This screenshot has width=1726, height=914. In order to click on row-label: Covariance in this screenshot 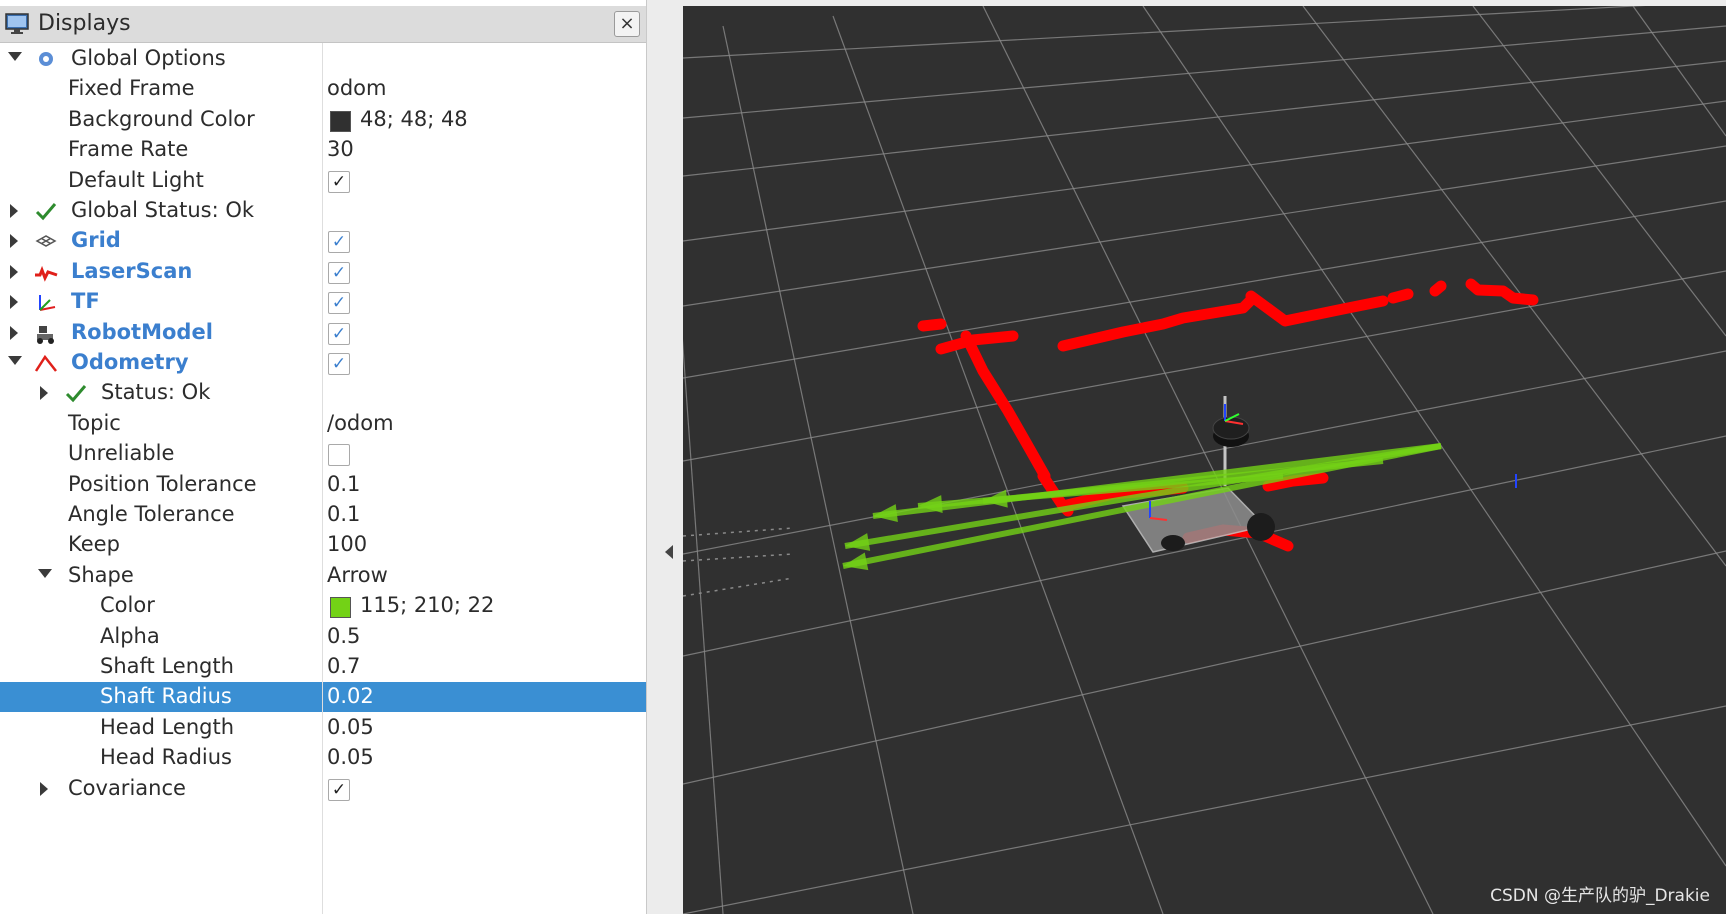, I will do `click(127, 787)`.